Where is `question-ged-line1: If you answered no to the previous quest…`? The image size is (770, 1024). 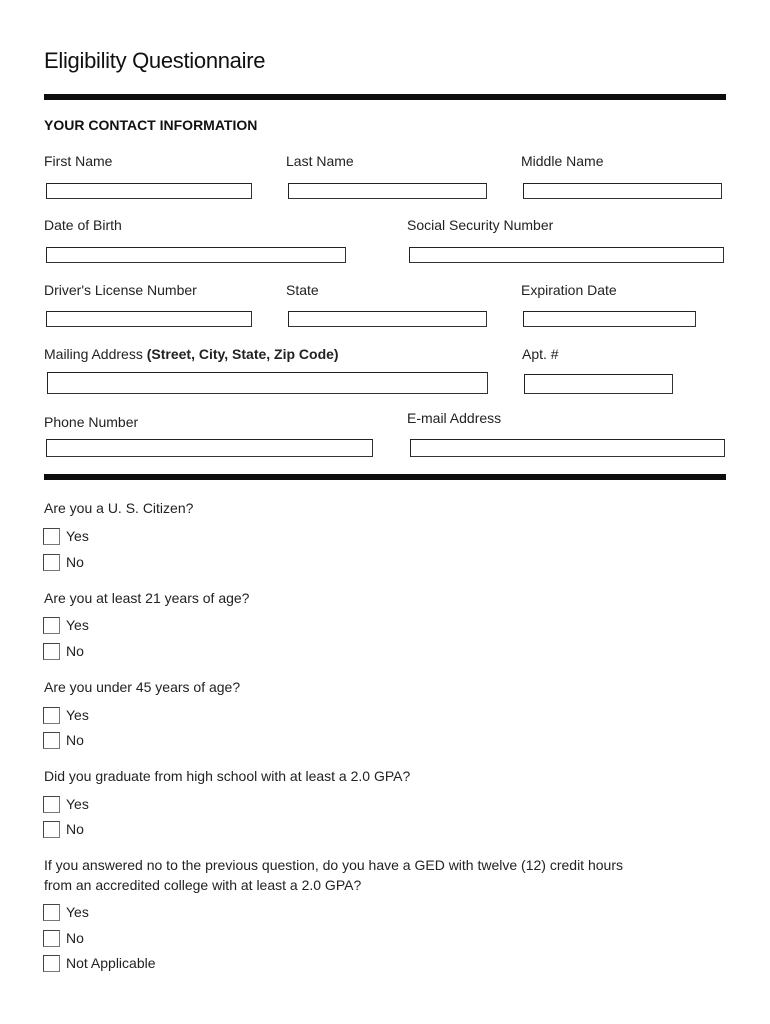 question-ged-line1: If you answered no to the previous quest… is located at coordinates (333, 865).